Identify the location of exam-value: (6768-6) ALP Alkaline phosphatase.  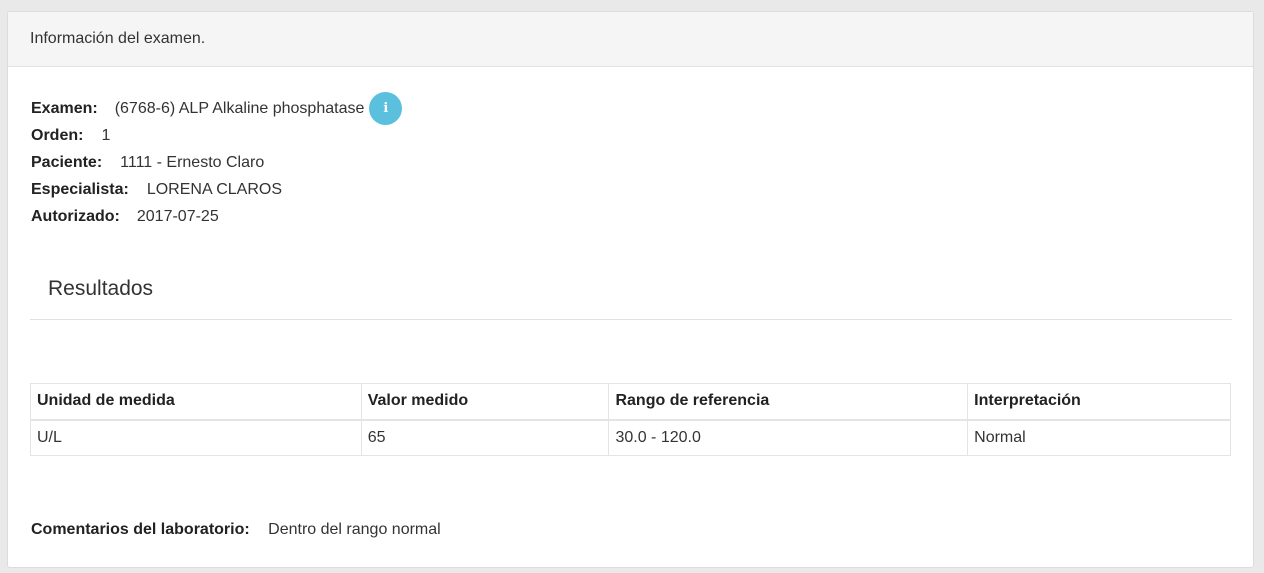
(239, 108).